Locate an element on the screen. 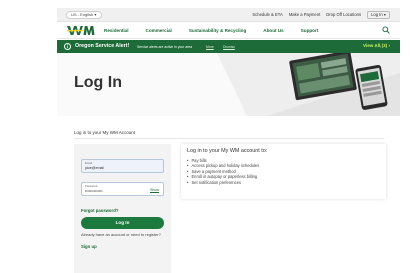 Image resolution: width=410 pixels, height=273 pixels. login-dropdown: Log In ▾ is located at coordinates (378, 15).